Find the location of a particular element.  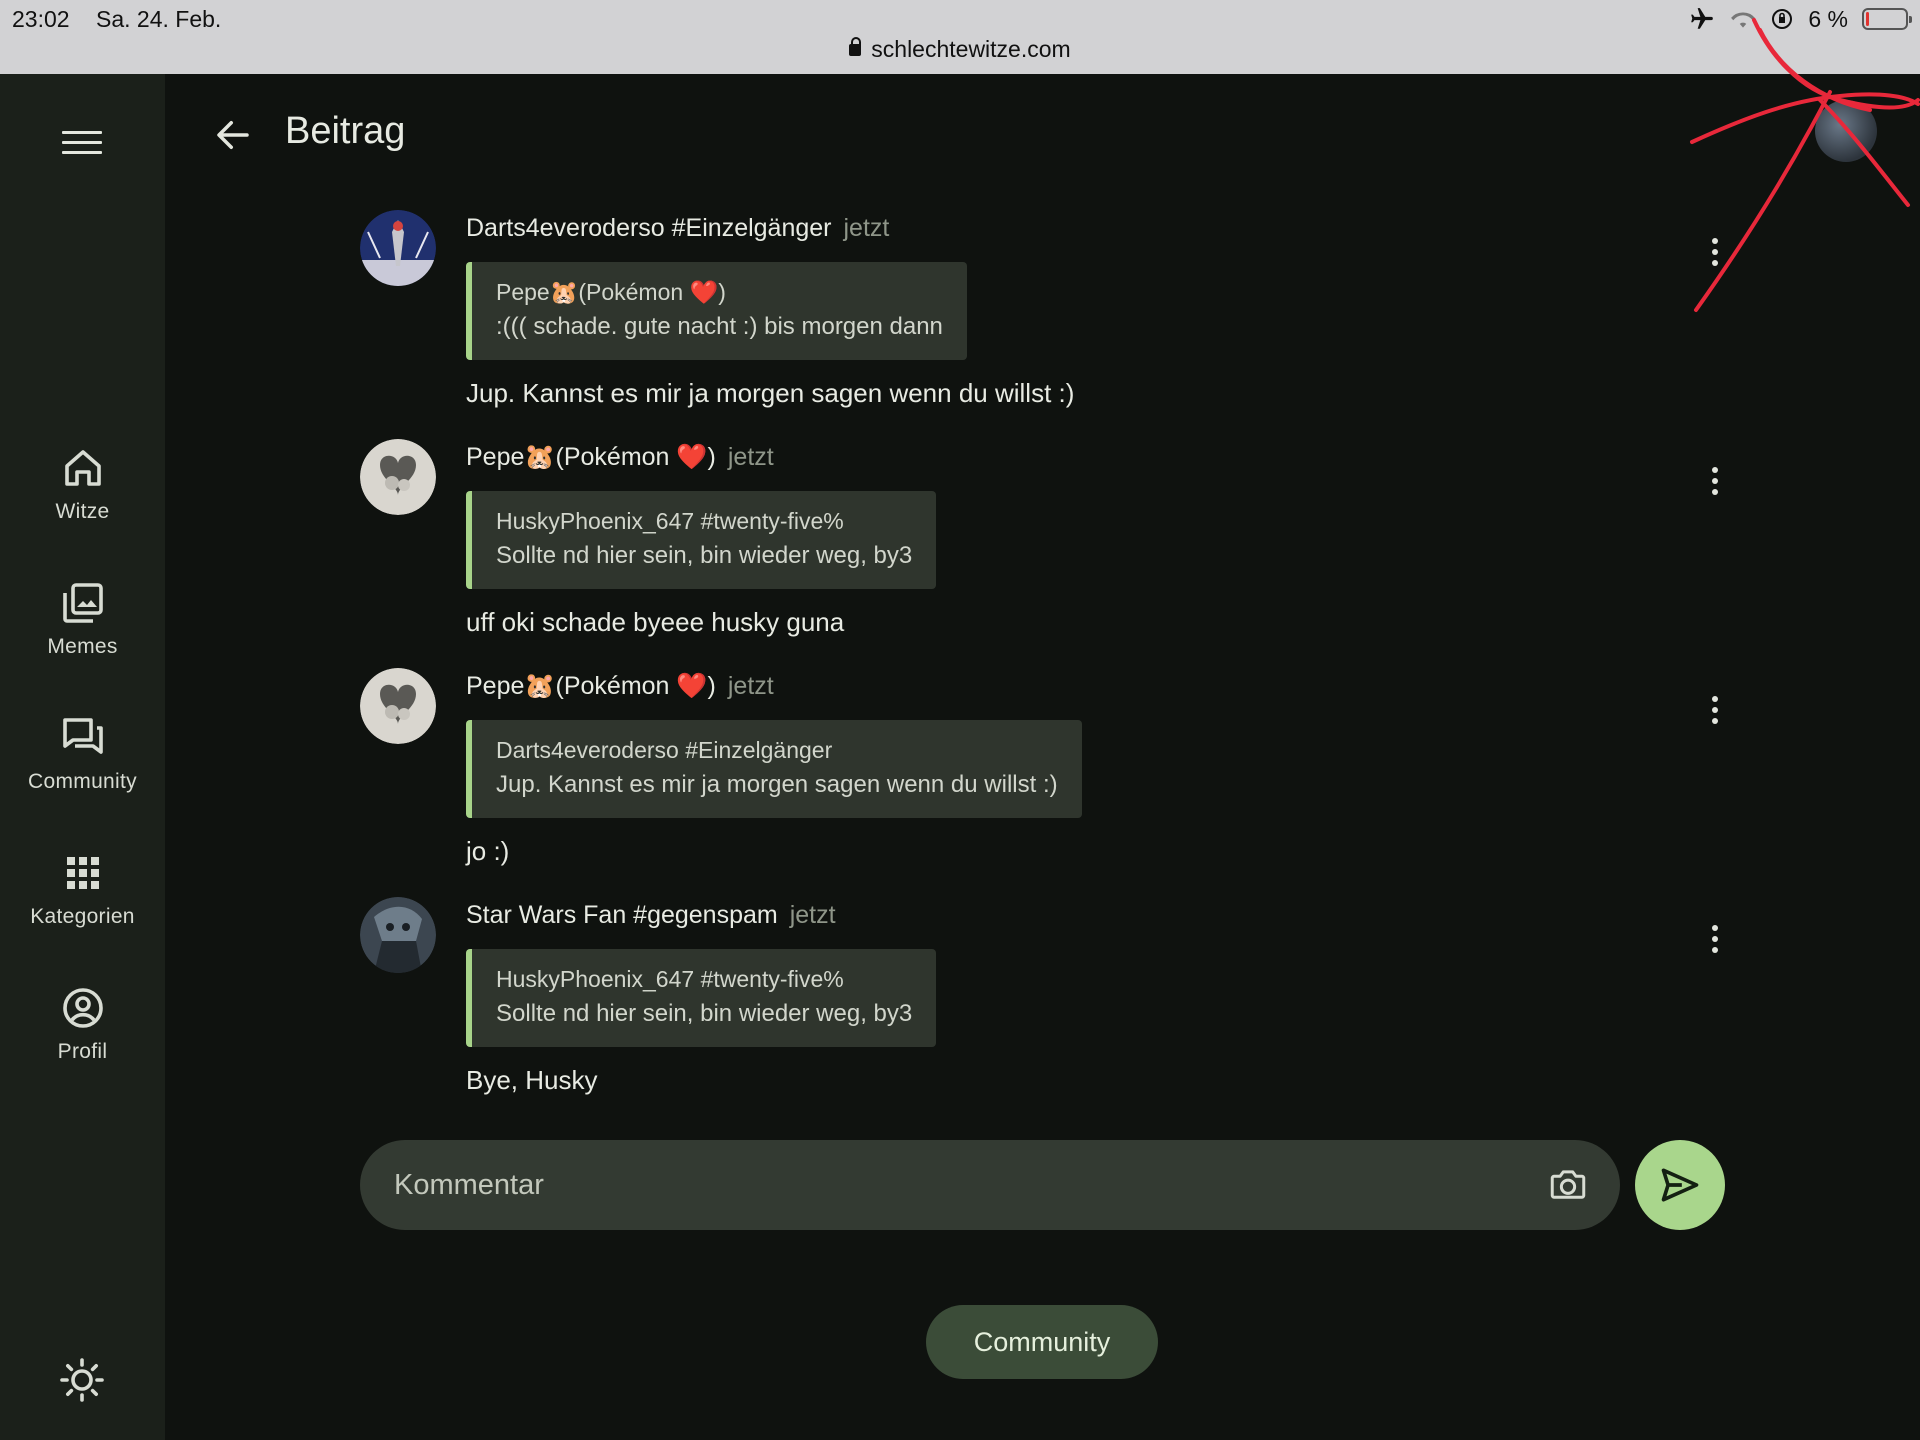

comment-composer is located at coordinates (990, 1185).